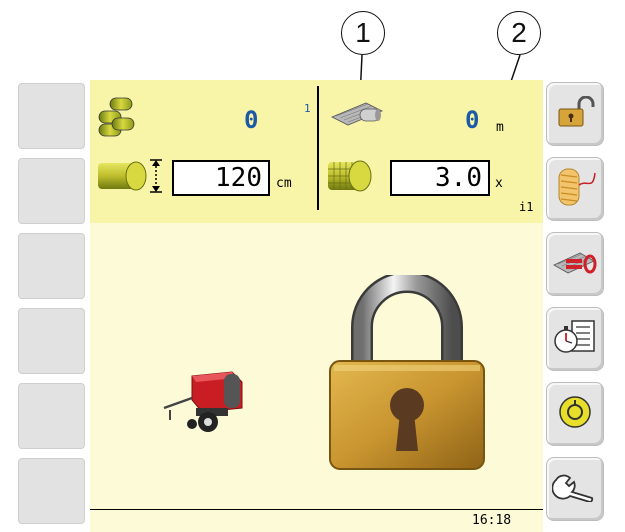 The height and width of the screenshot is (532, 625). What do you see at coordinates (284, 183) in the screenshot?
I see `bale-diameter-unit: cm` at bounding box center [284, 183].